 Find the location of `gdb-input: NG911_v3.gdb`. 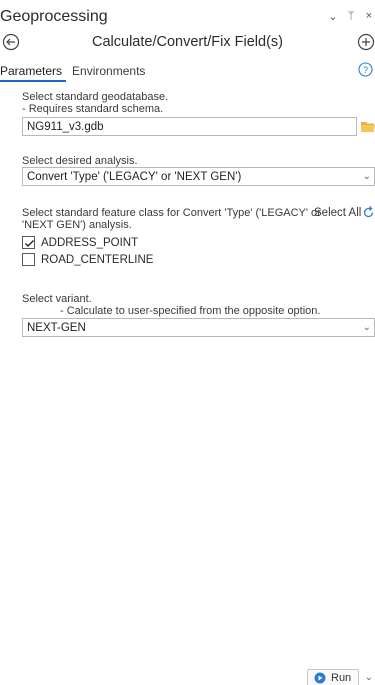

gdb-input: NG911_v3.gdb is located at coordinates (189, 126).